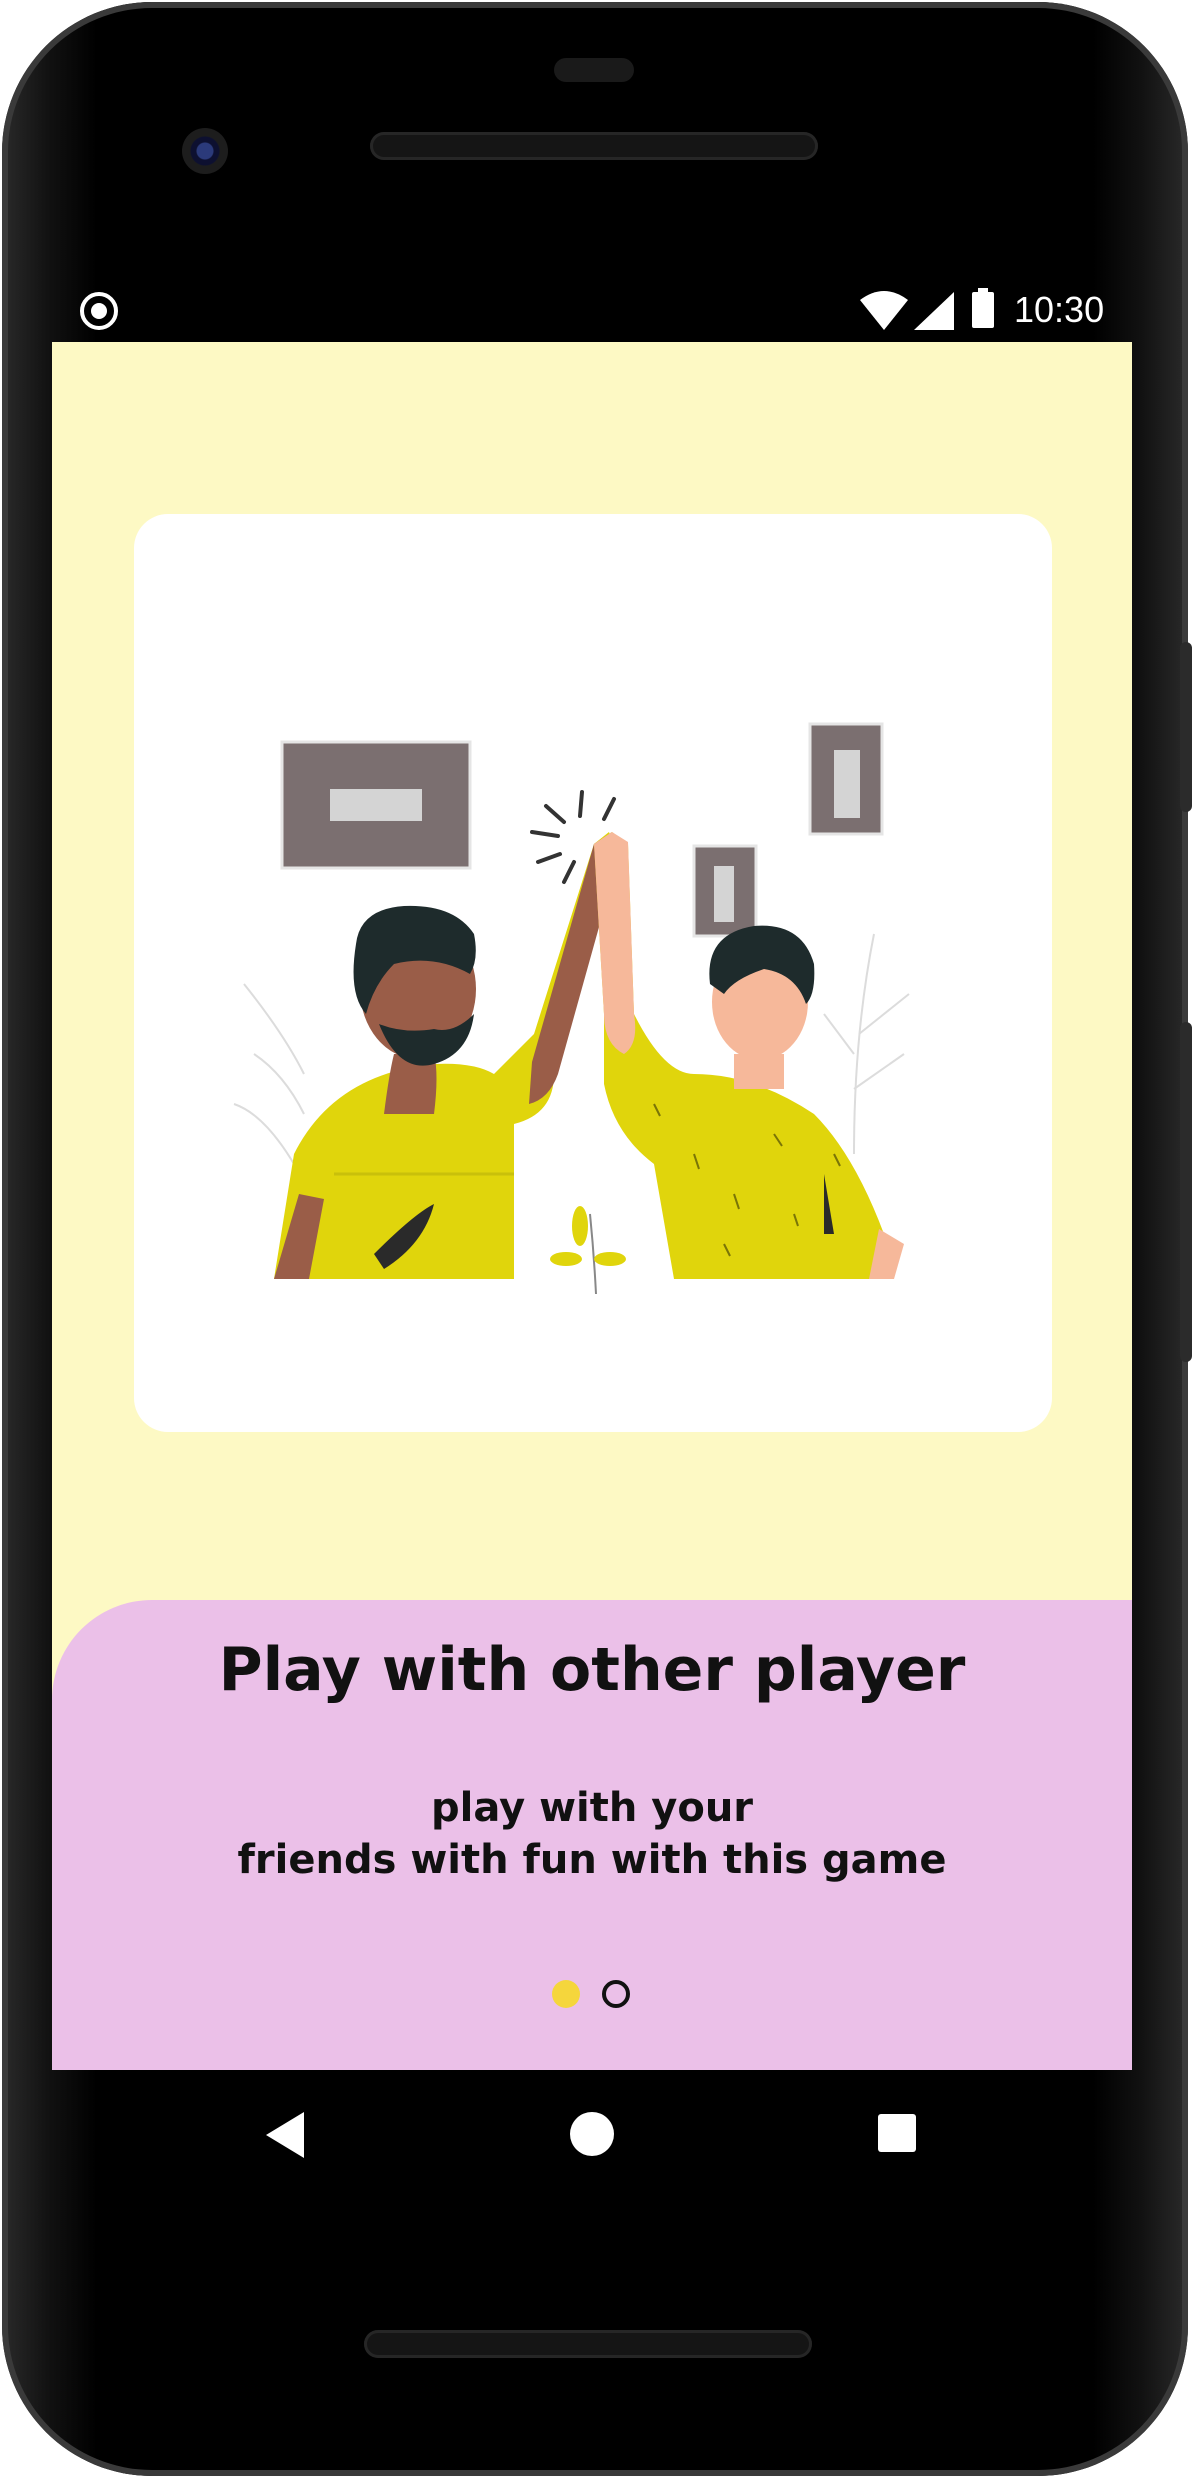  Describe the element at coordinates (286, 2135) in the screenshot. I see `back-icon` at that location.